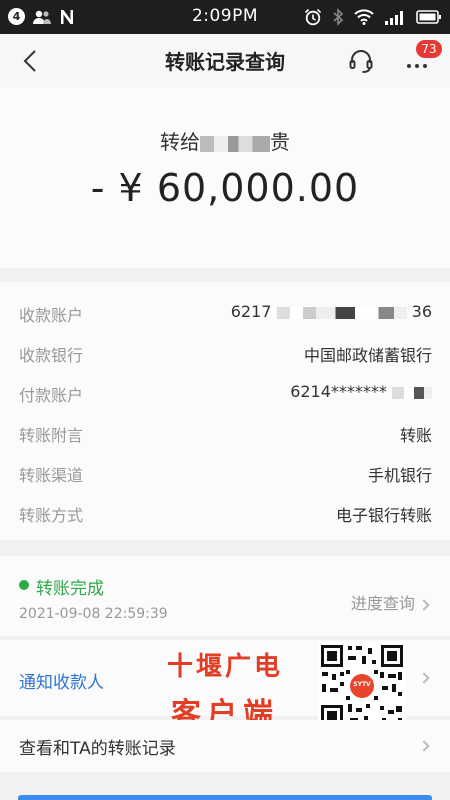 The image size is (450, 800). Describe the element at coordinates (399, 475) in the screenshot. I see `detail-value: 手机银行` at that location.